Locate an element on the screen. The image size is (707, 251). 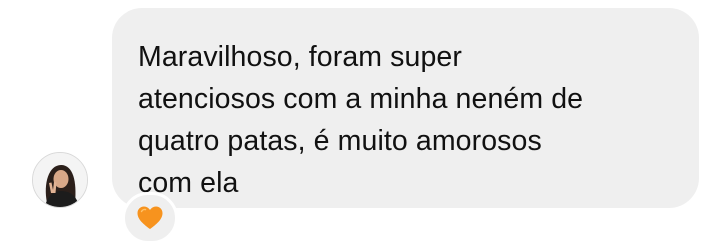
reaction-badge is located at coordinates (150, 218).